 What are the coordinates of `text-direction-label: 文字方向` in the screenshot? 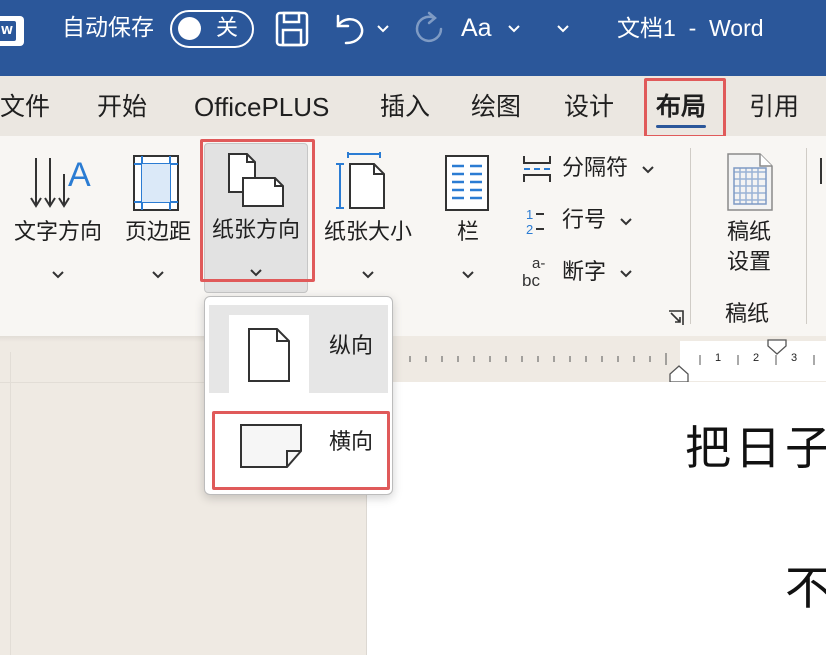 It's located at (57, 232).